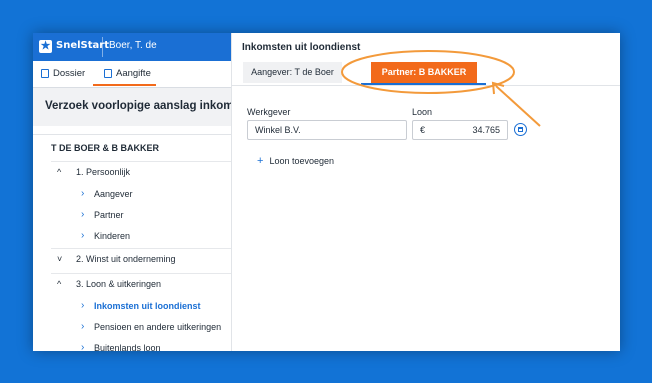 Image resolution: width=652 pixels, height=383 pixels. Describe the element at coordinates (113, 194) in the screenshot. I see `tree-item-label: Aangever` at that location.